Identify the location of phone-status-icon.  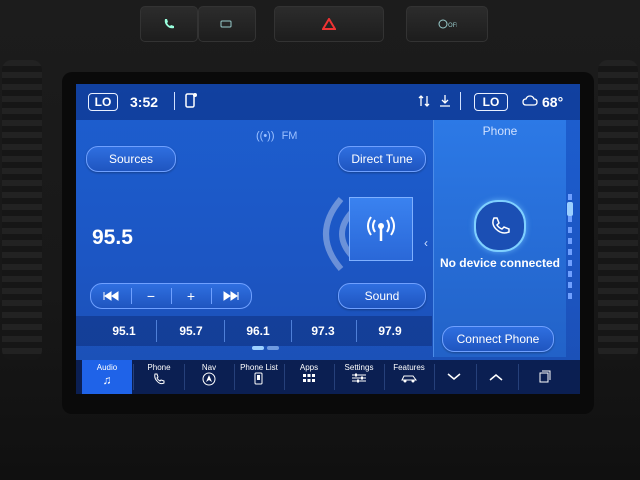
(191, 102).